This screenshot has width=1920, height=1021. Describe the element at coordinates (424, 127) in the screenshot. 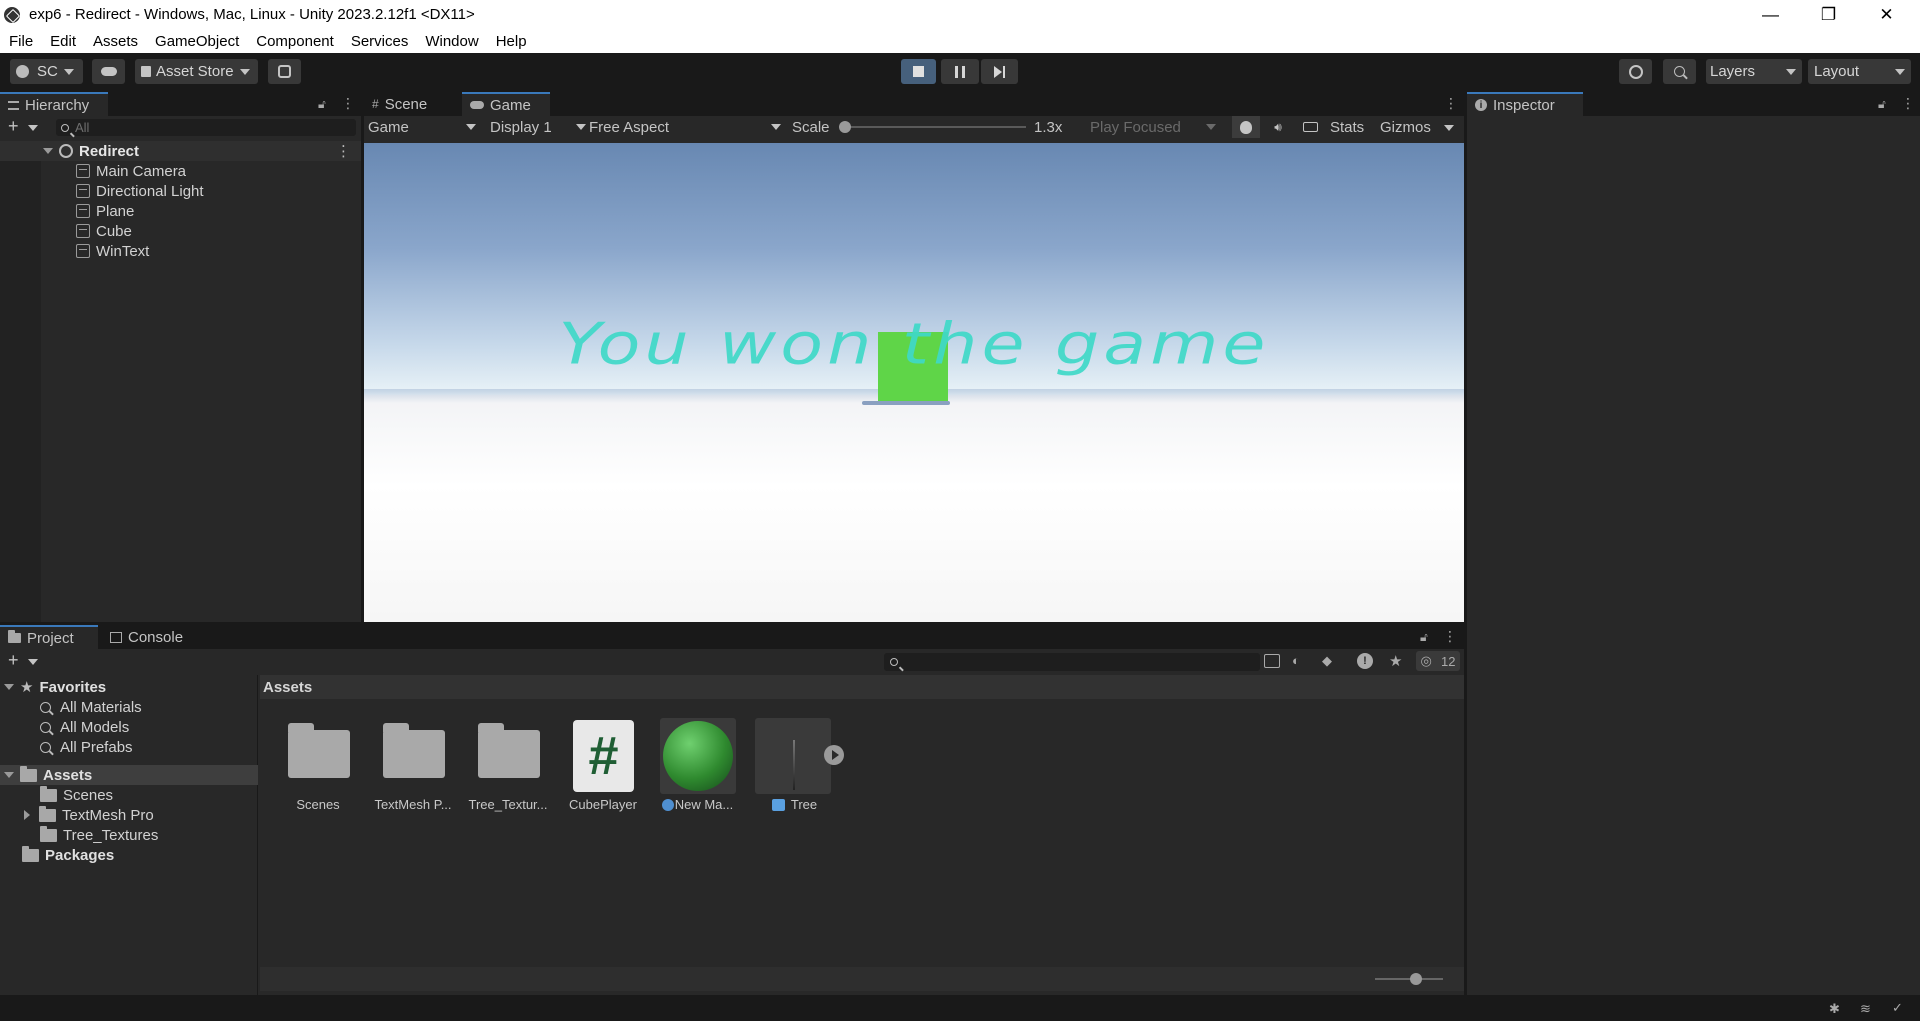

I see `game-mode-dropdown: Game` at that location.